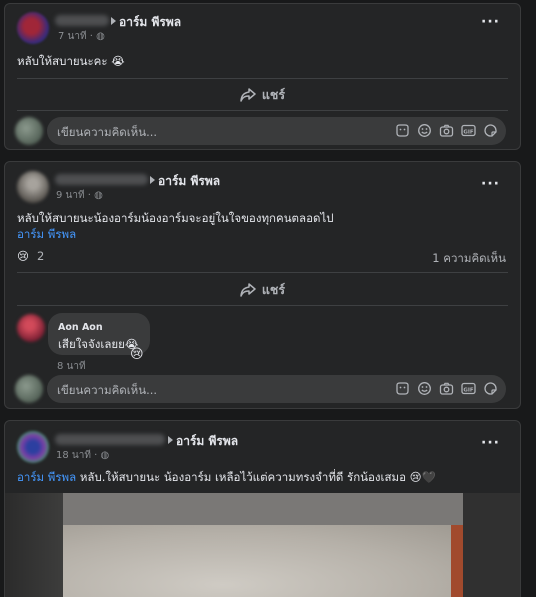 The image size is (536, 597). What do you see at coordinates (30, 256) in the screenshot?
I see `reaction-summary: 😢 2` at bounding box center [30, 256].